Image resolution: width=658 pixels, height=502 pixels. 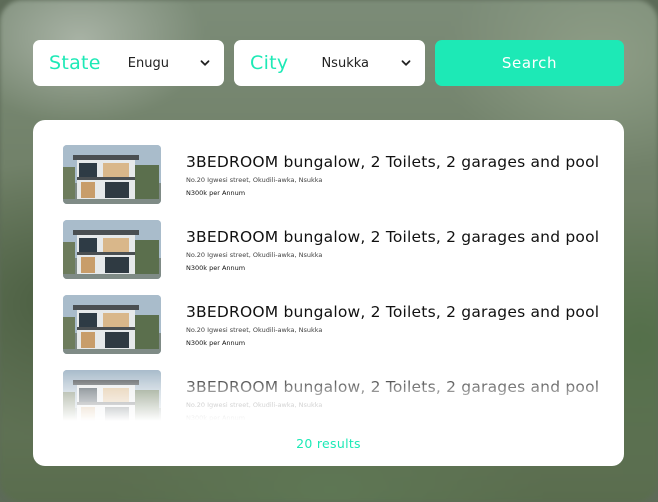 What do you see at coordinates (269, 63) in the screenshot?
I see `city-label: City` at bounding box center [269, 63].